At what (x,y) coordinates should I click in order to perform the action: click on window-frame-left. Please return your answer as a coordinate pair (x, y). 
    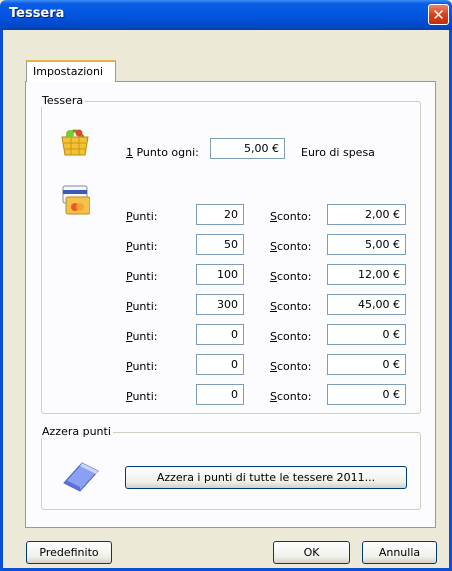
    Looking at the image, I should click on (1, 300).